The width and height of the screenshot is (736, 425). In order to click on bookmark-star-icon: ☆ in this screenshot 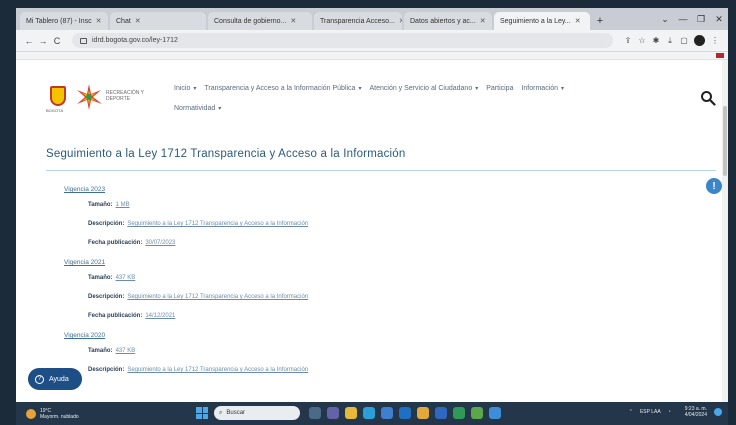, I will do `click(642, 40)`.